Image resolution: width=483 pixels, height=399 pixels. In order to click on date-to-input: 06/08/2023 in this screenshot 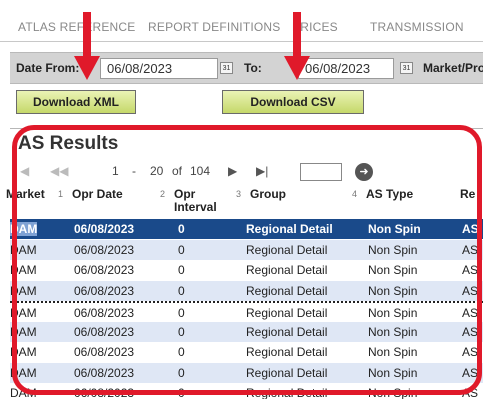, I will do `click(346, 68)`.